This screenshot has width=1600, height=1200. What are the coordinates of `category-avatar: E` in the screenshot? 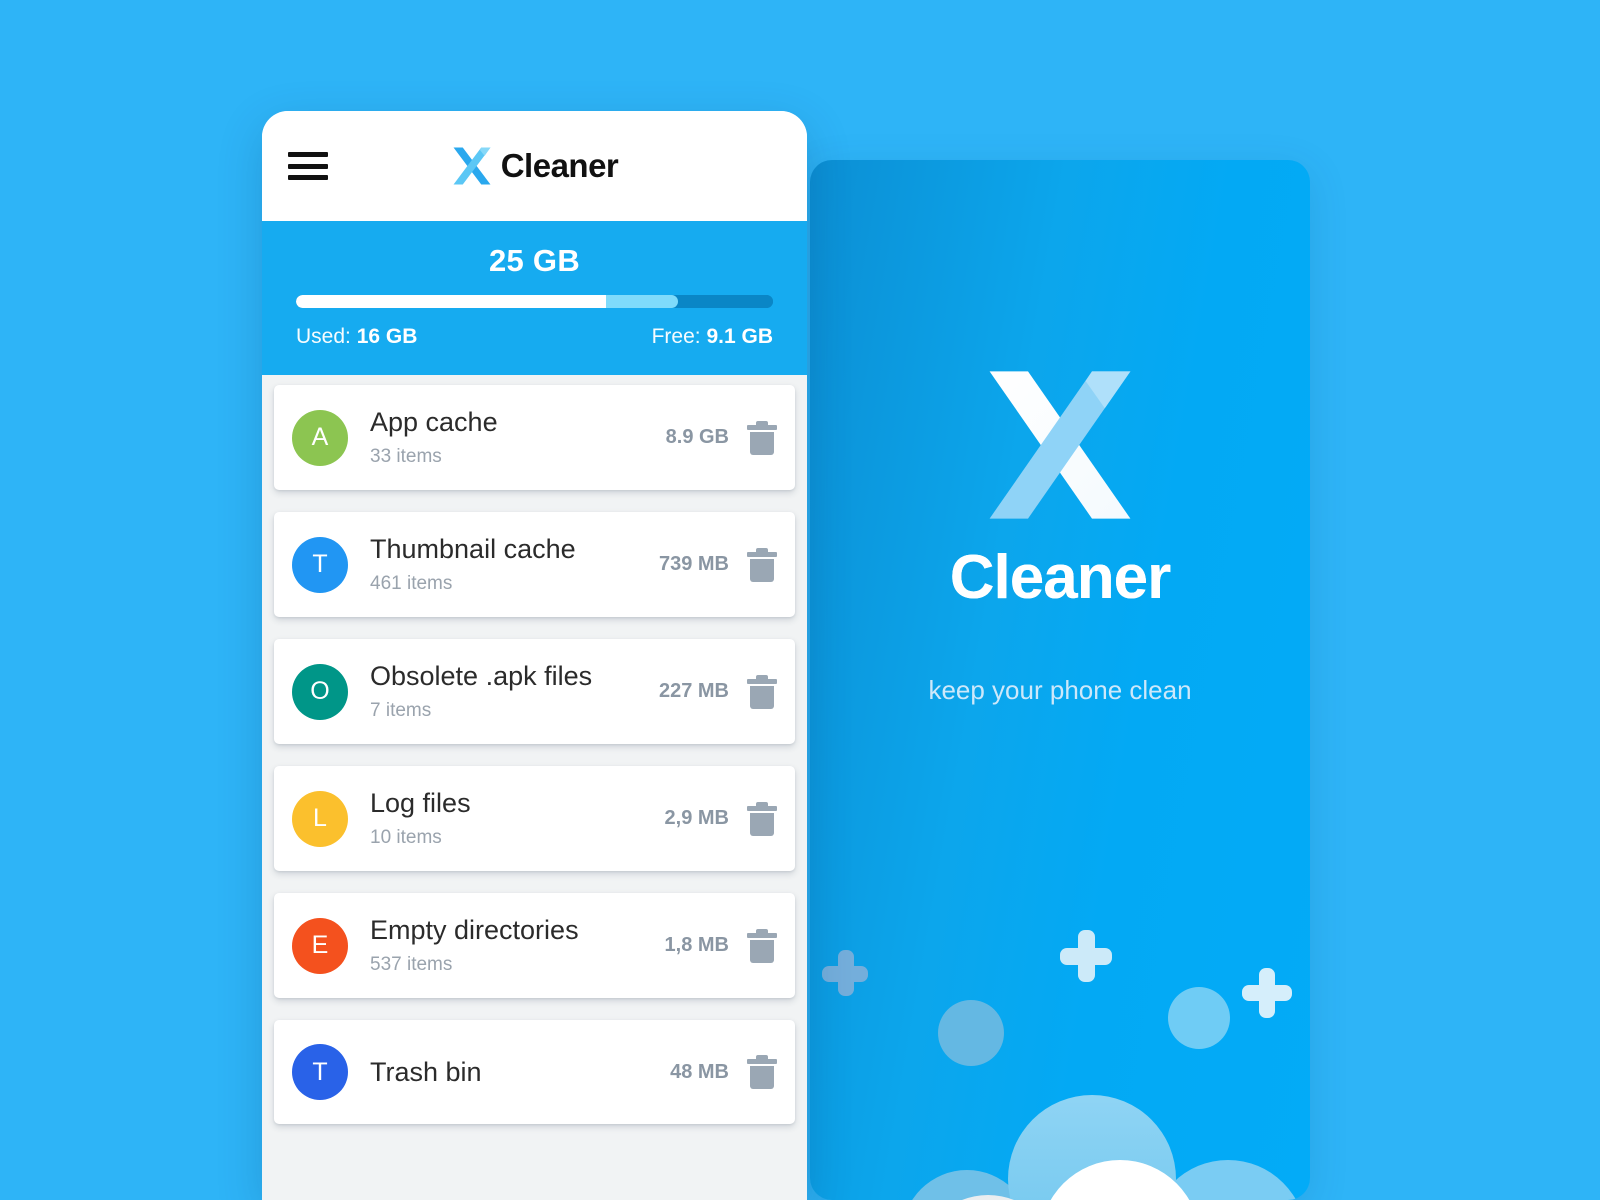 It's located at (320, 945).